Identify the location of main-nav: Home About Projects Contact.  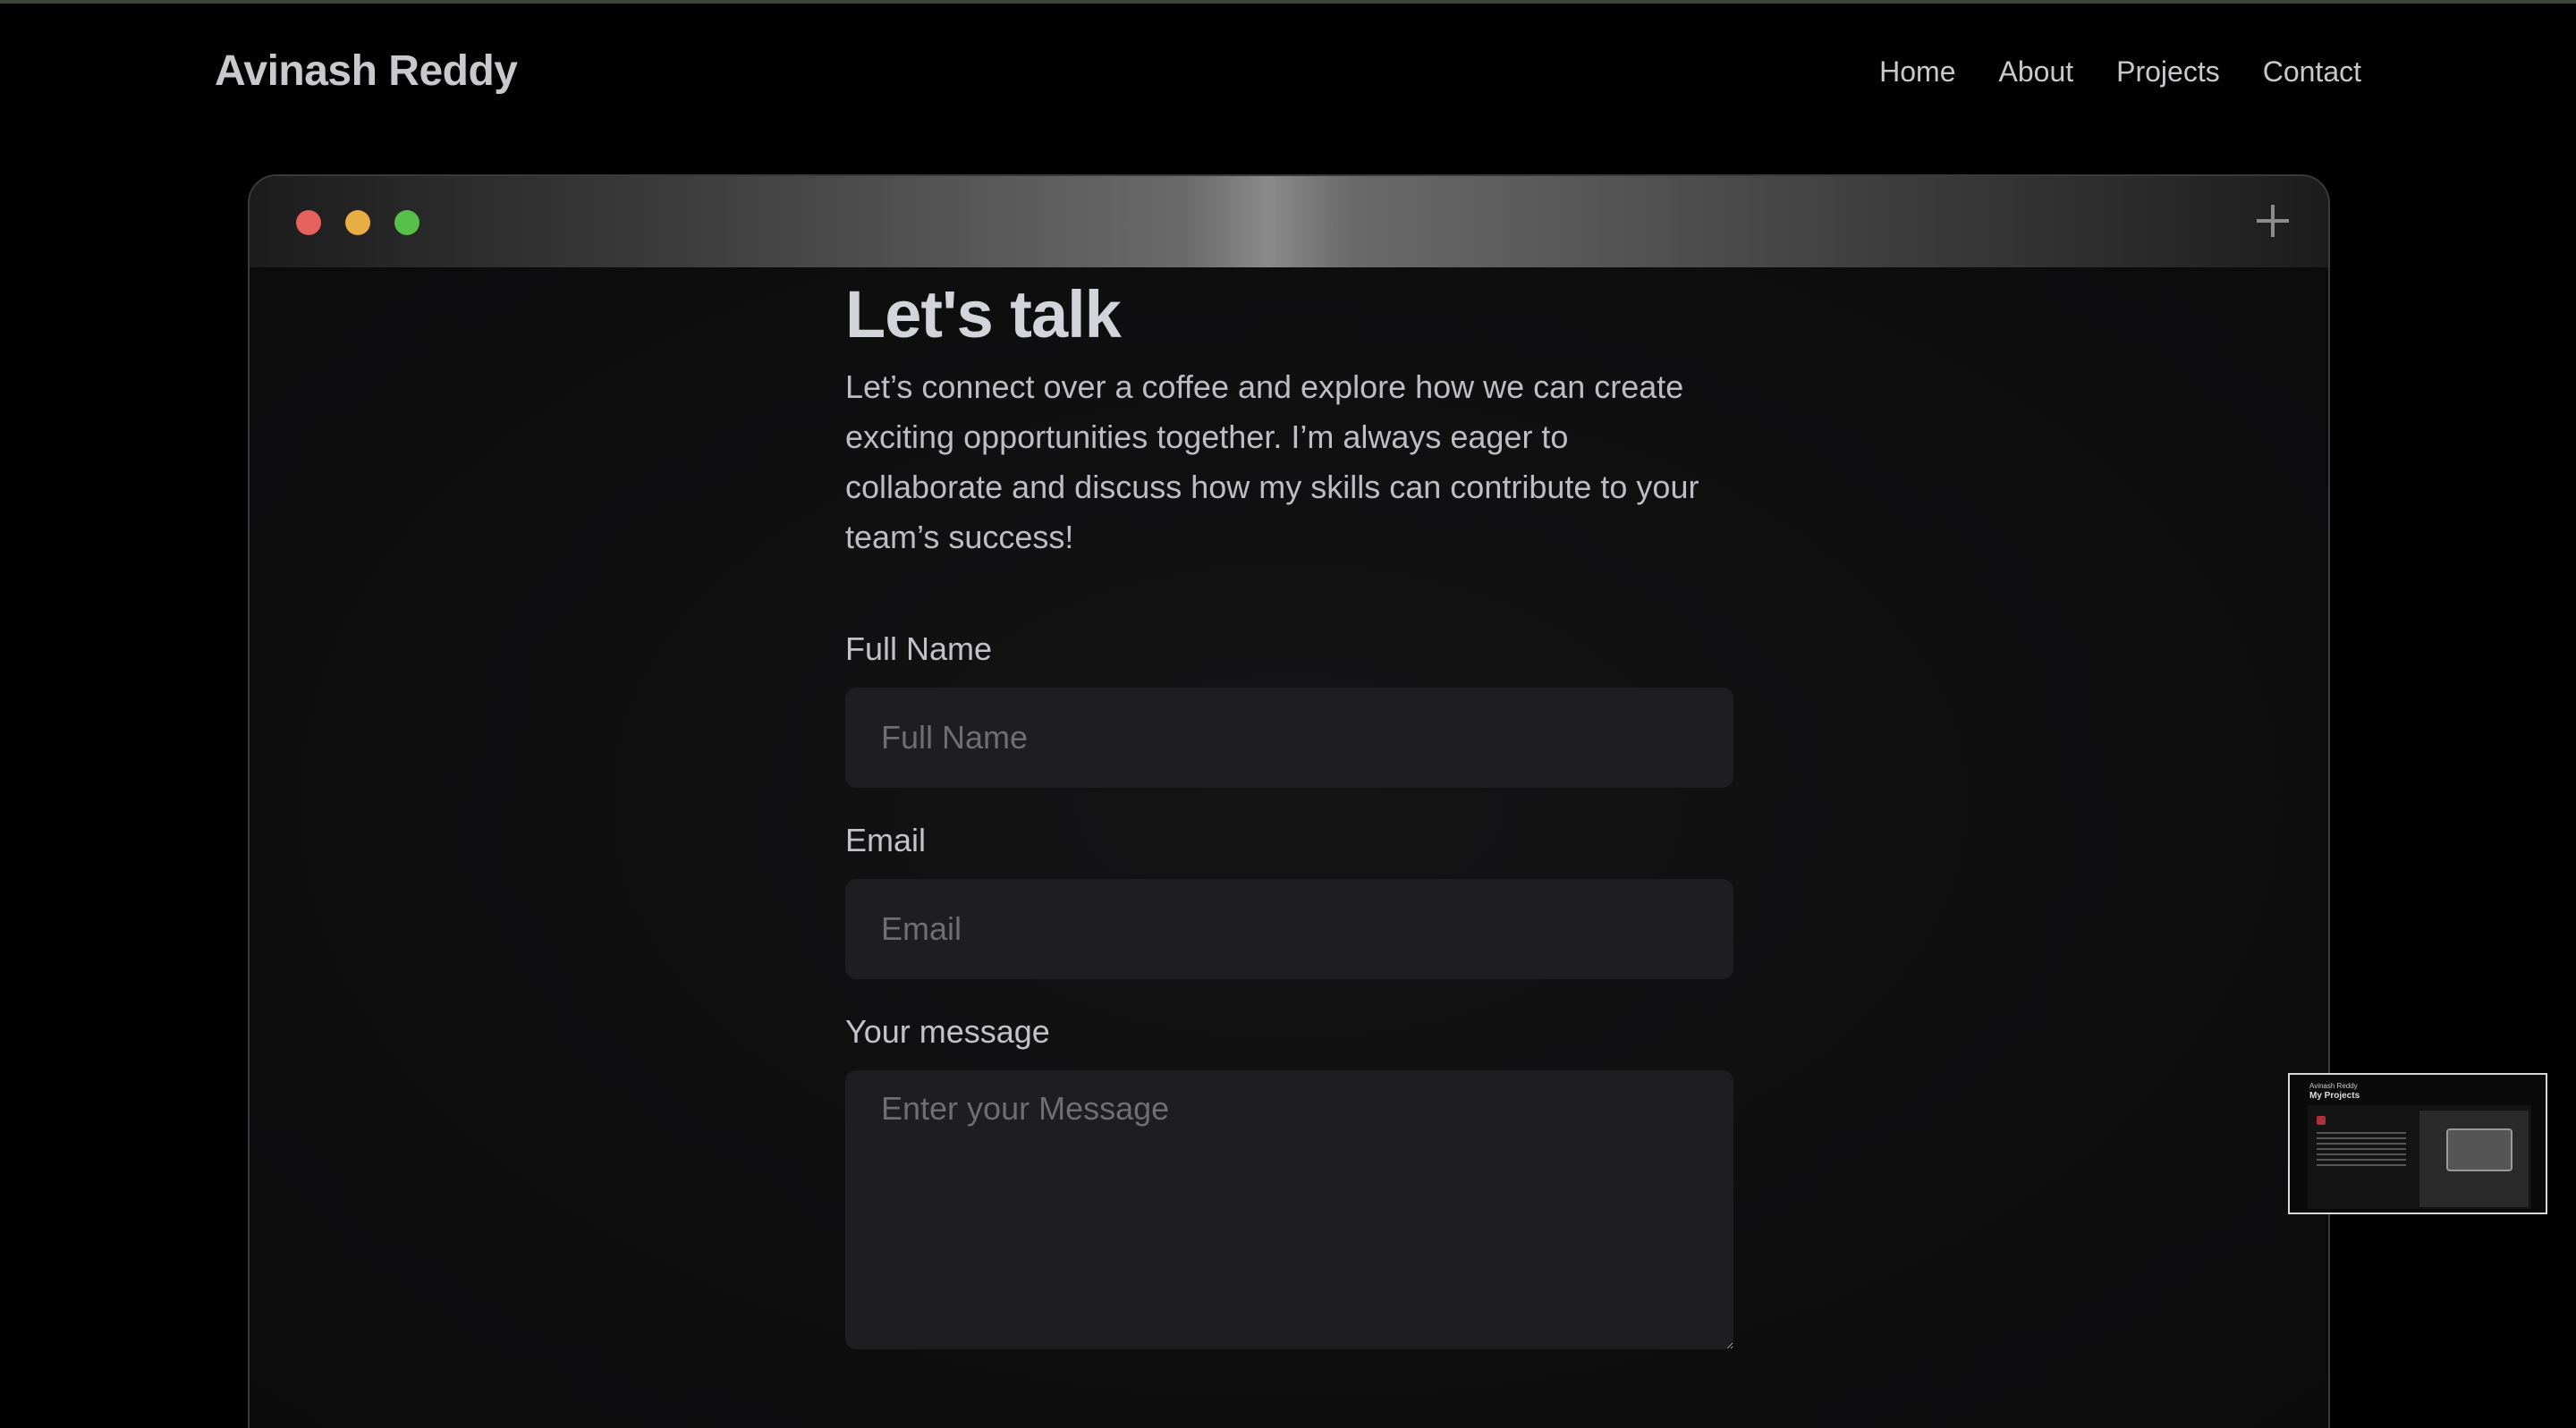
(2120, 72).